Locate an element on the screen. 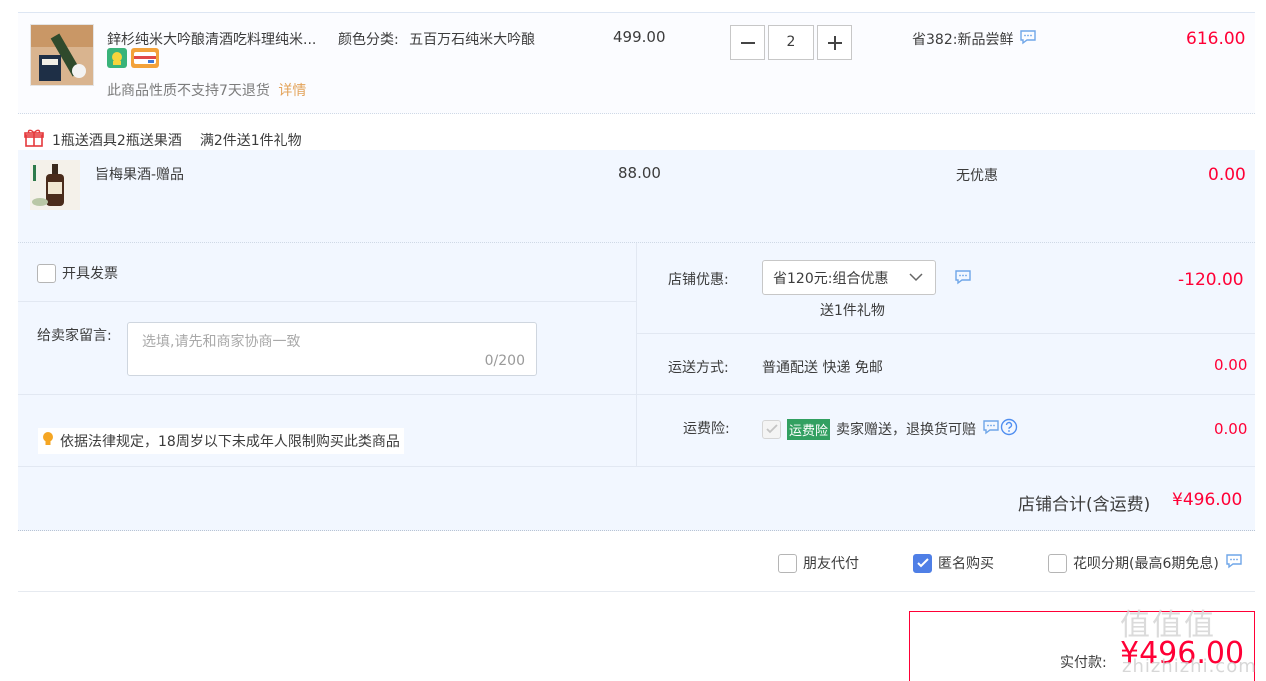 The height and width of the screenshot is (681, 1266). invoice-checkbox is located at coordinates (46, 273).